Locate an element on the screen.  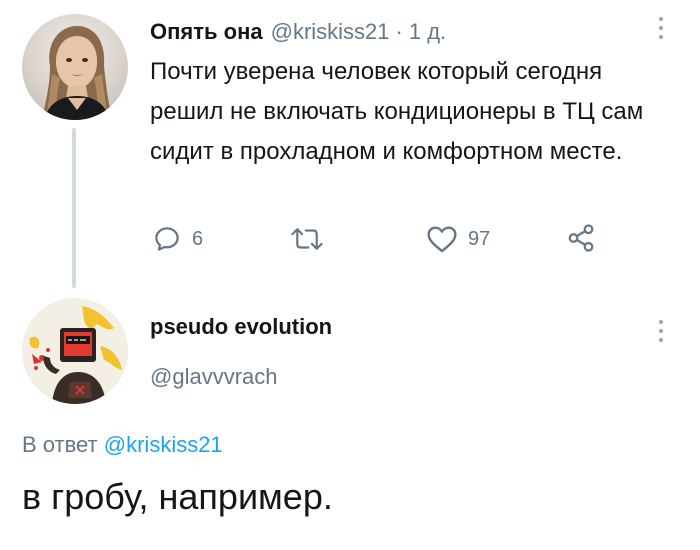
share-button is located at coordinates (581, 238).